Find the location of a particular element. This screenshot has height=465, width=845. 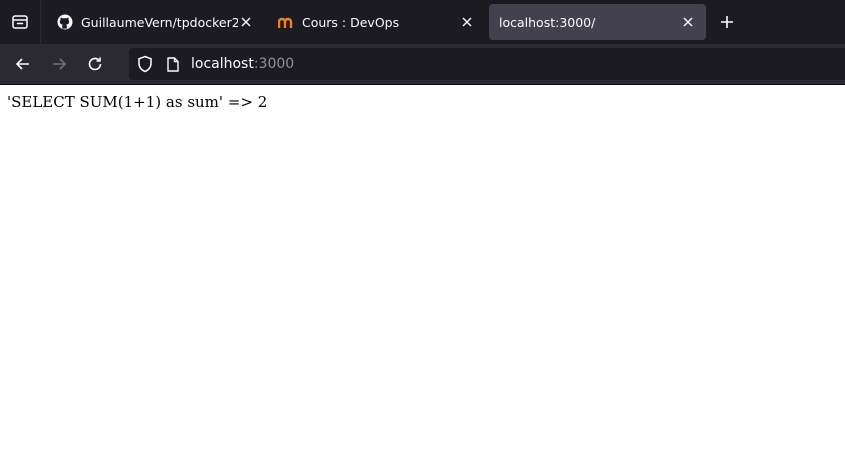

tab-title: Cours : DevOps is located at coordinates (351, 22).